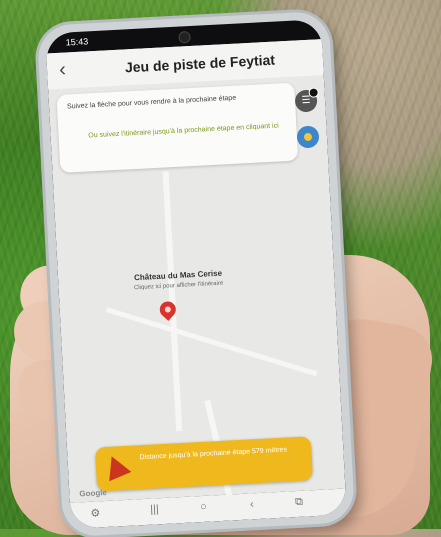 The height and width of the screenshot is (537, 441). I want to click on page-title: Jeu de piste de Feytiat, so click(200, 63).